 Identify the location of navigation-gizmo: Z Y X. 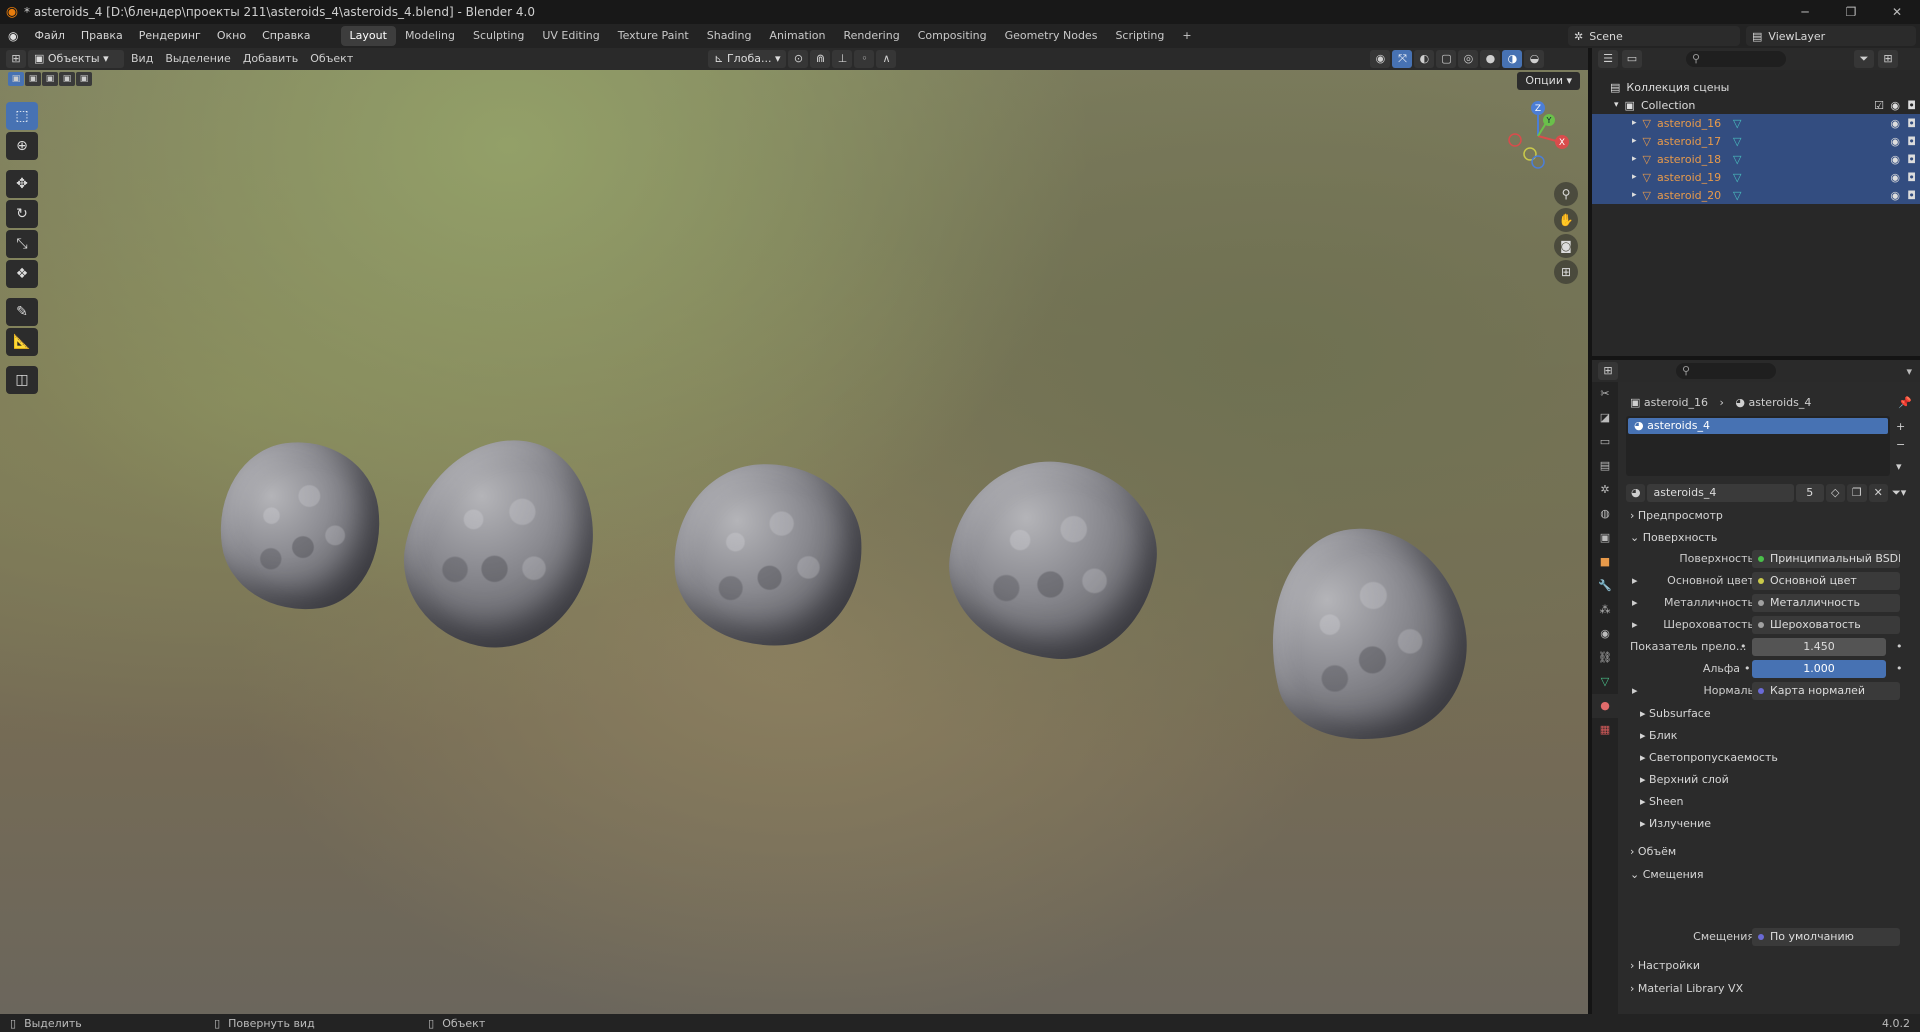
(1538, 134).